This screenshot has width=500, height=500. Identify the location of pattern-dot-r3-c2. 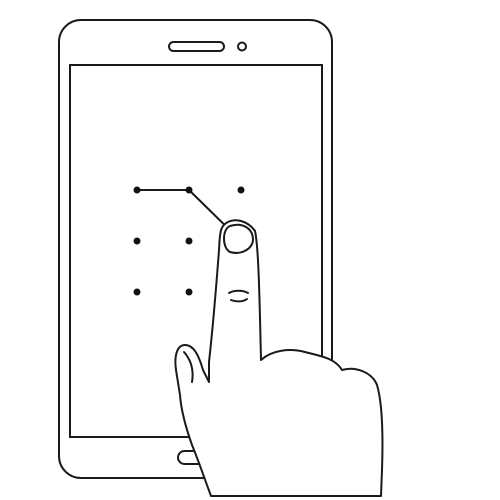
(189, 292).